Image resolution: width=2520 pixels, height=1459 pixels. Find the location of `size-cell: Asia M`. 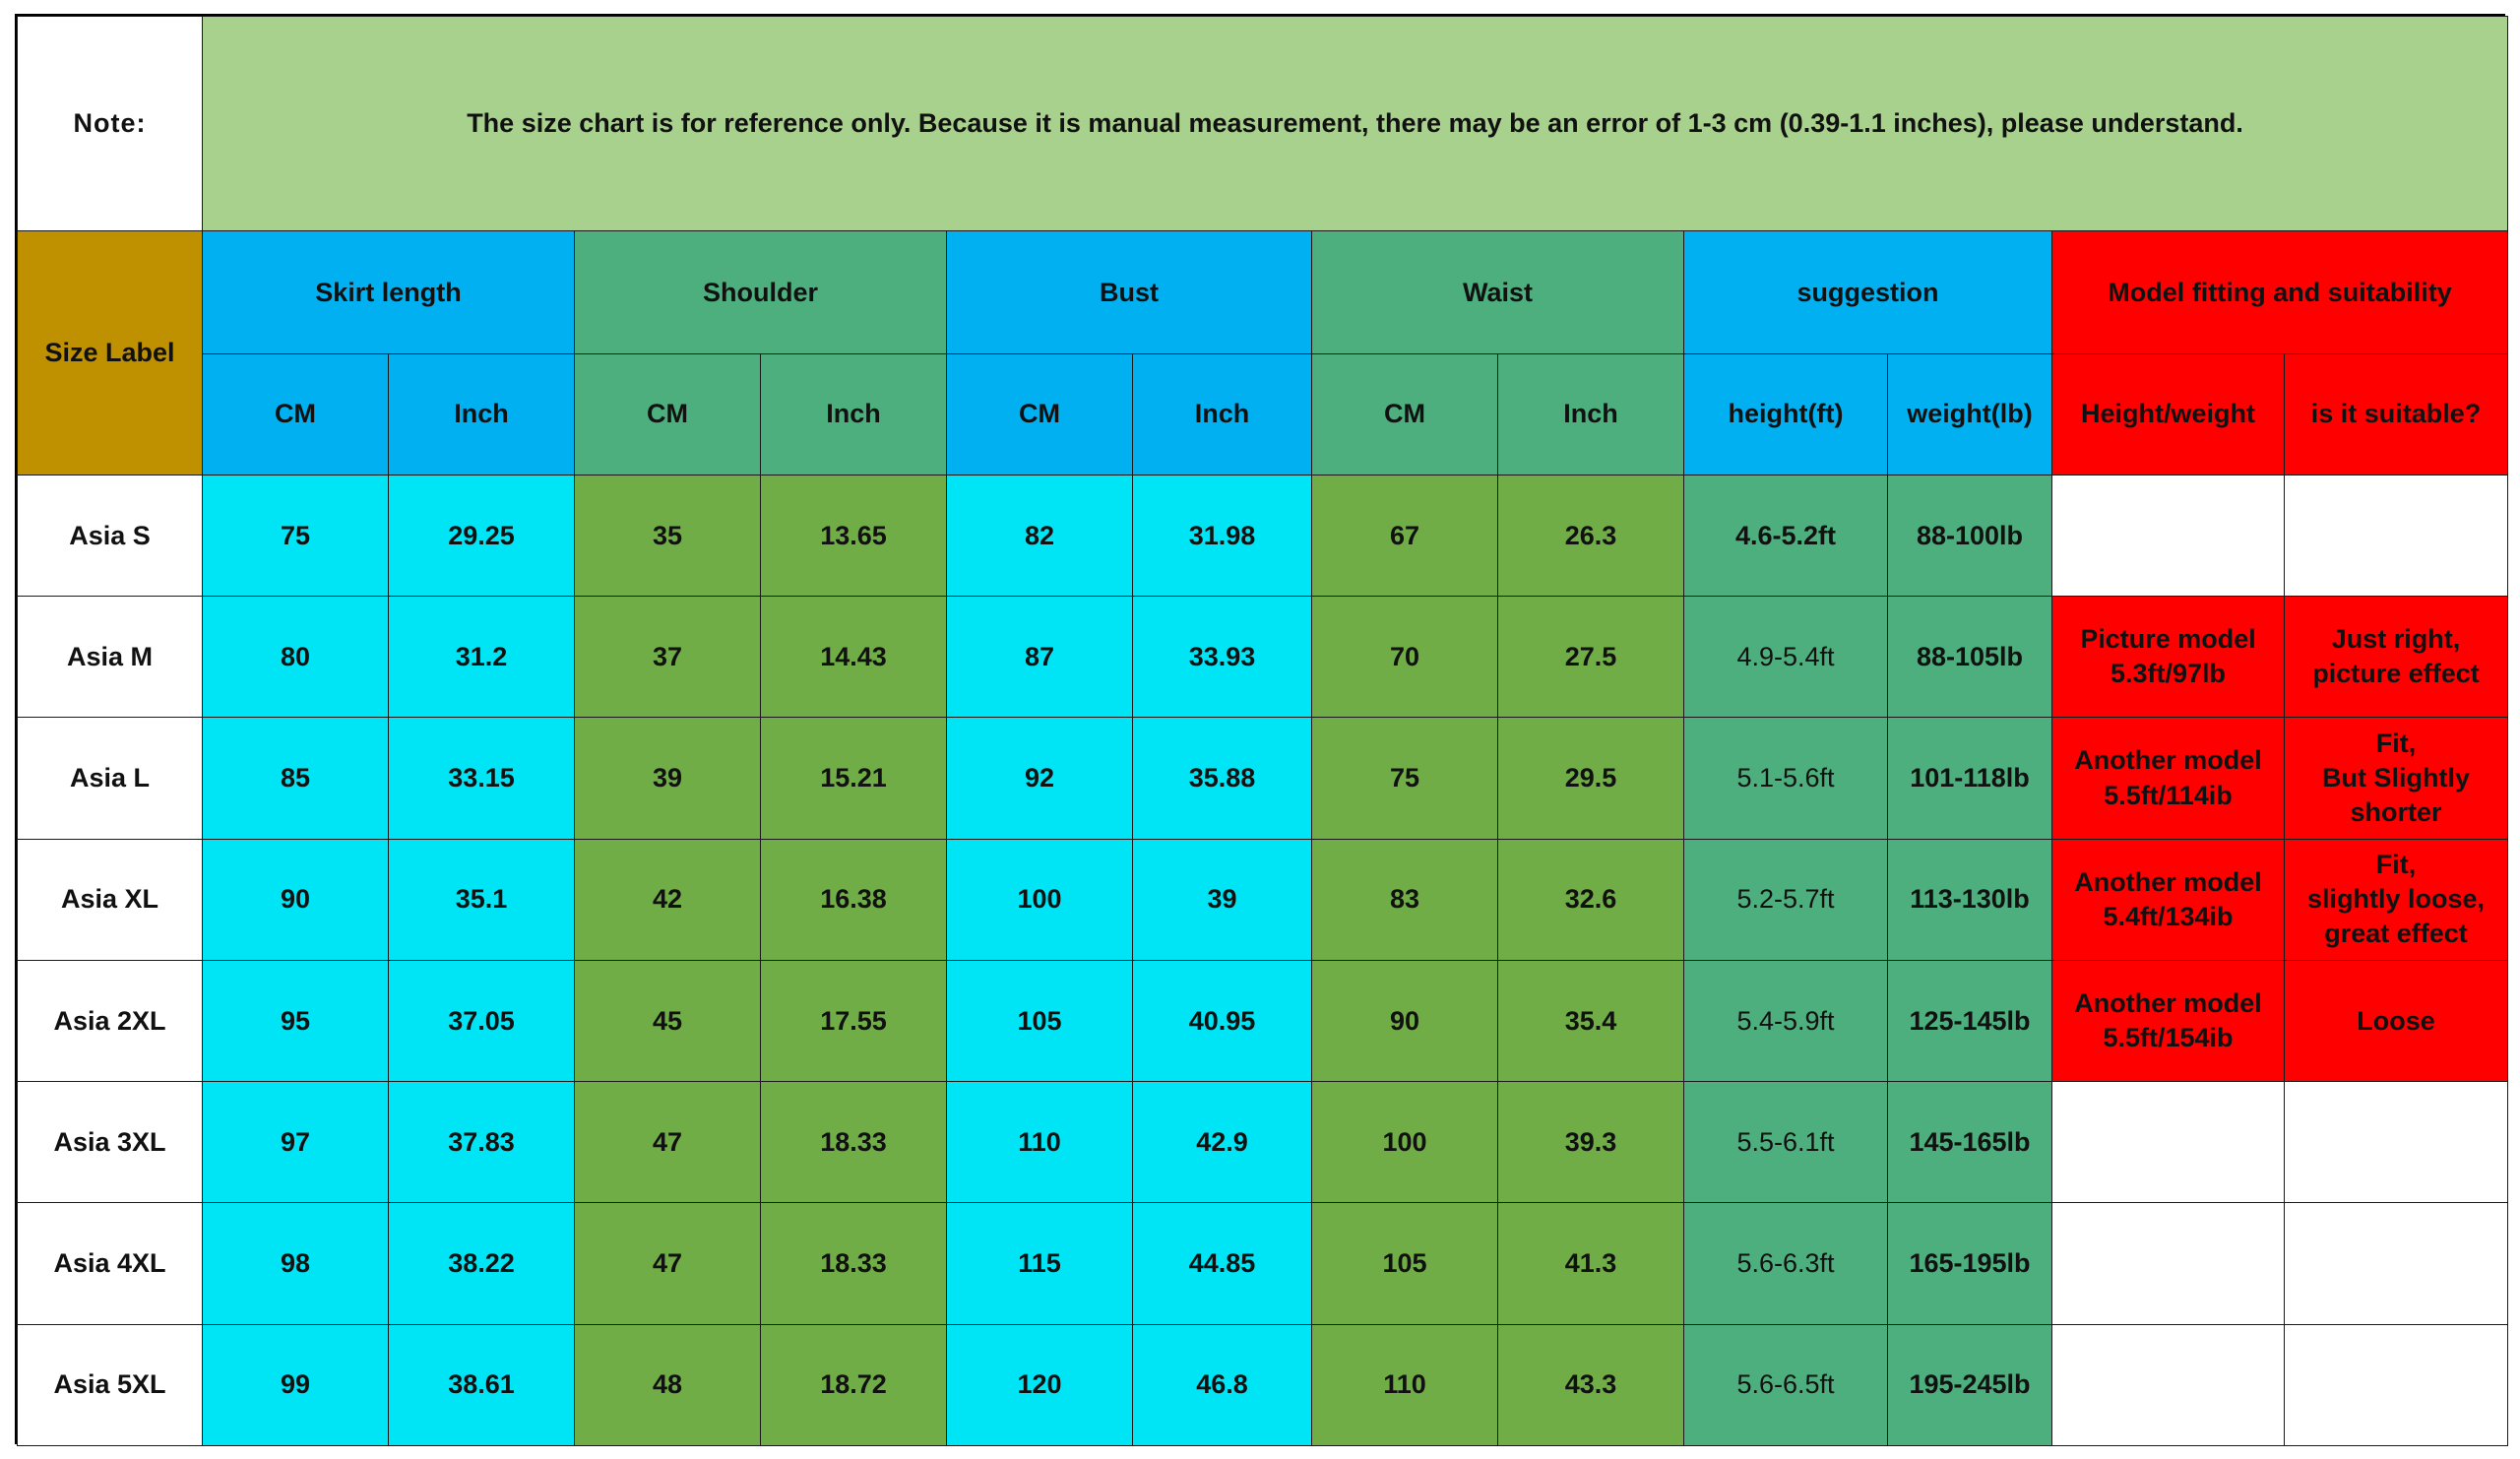

size-cell: Asia M is located at coordinates (110, 657).